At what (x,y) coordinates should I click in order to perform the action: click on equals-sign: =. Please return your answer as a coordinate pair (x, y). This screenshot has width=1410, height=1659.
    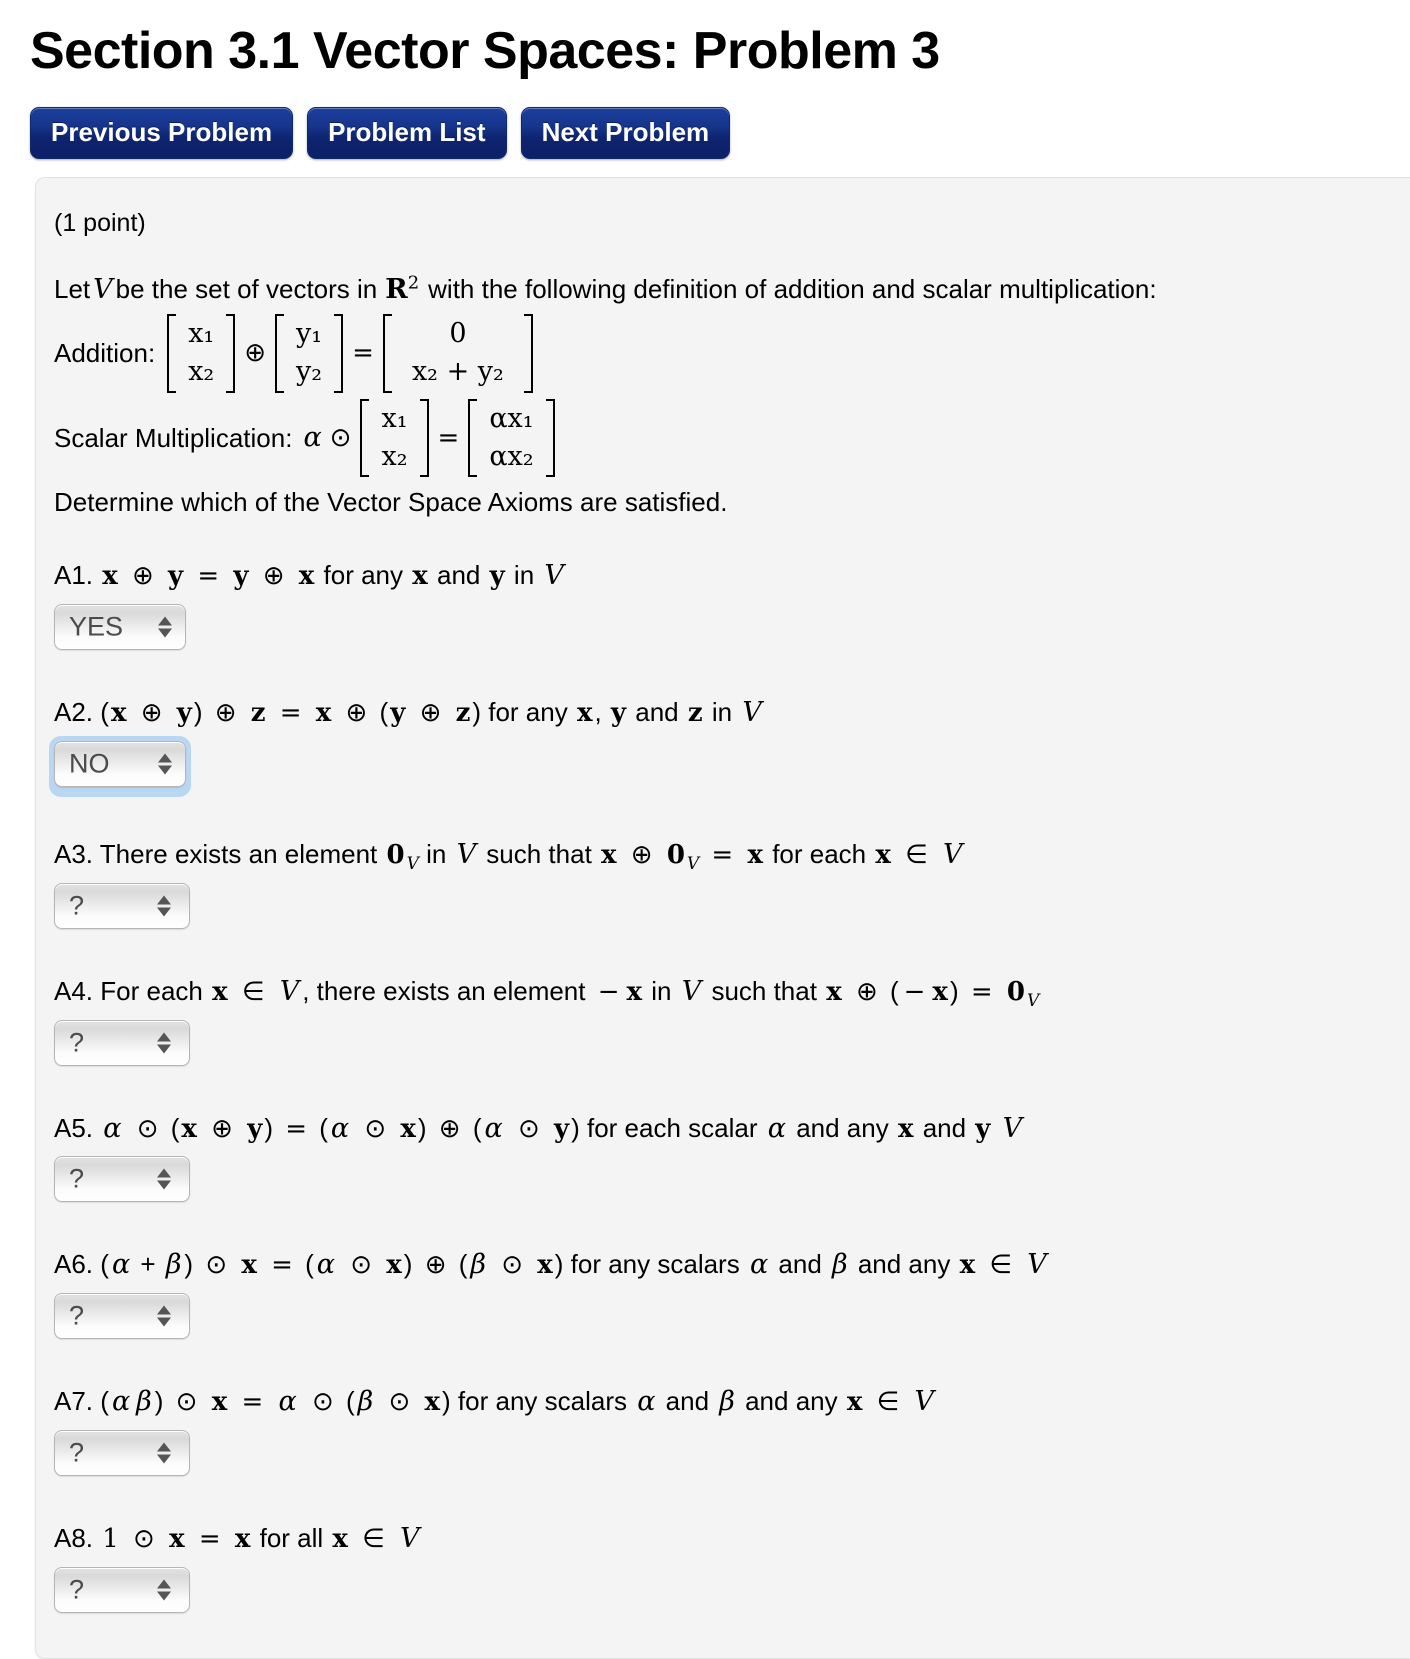
    Looking at the image, I should click on (448, 437).